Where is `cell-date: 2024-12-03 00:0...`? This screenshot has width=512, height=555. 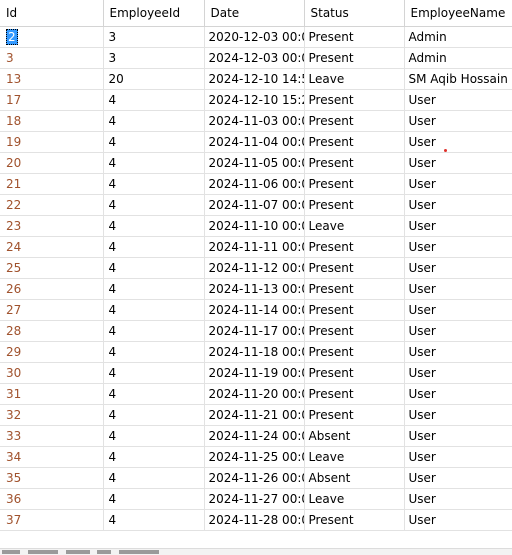 cell-date: 2024-12-03 00:0... is located at coordinates (254, 58).